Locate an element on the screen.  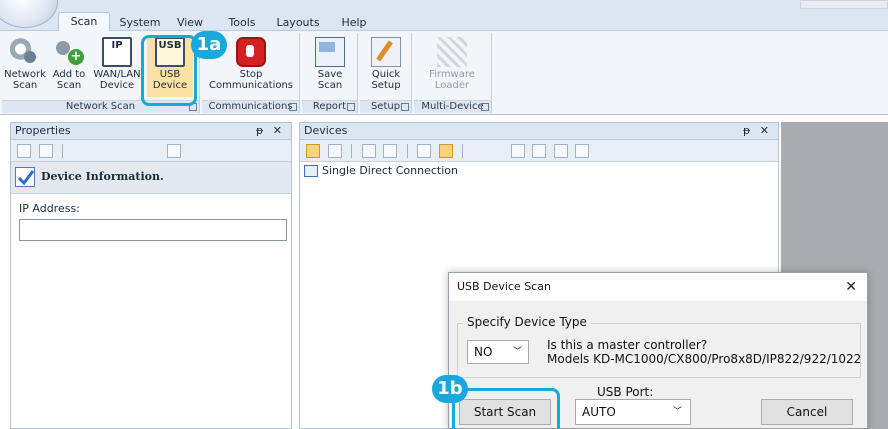
menu-bar: Scan System View Tools Layouts Help is located at coordinates (444, 16).